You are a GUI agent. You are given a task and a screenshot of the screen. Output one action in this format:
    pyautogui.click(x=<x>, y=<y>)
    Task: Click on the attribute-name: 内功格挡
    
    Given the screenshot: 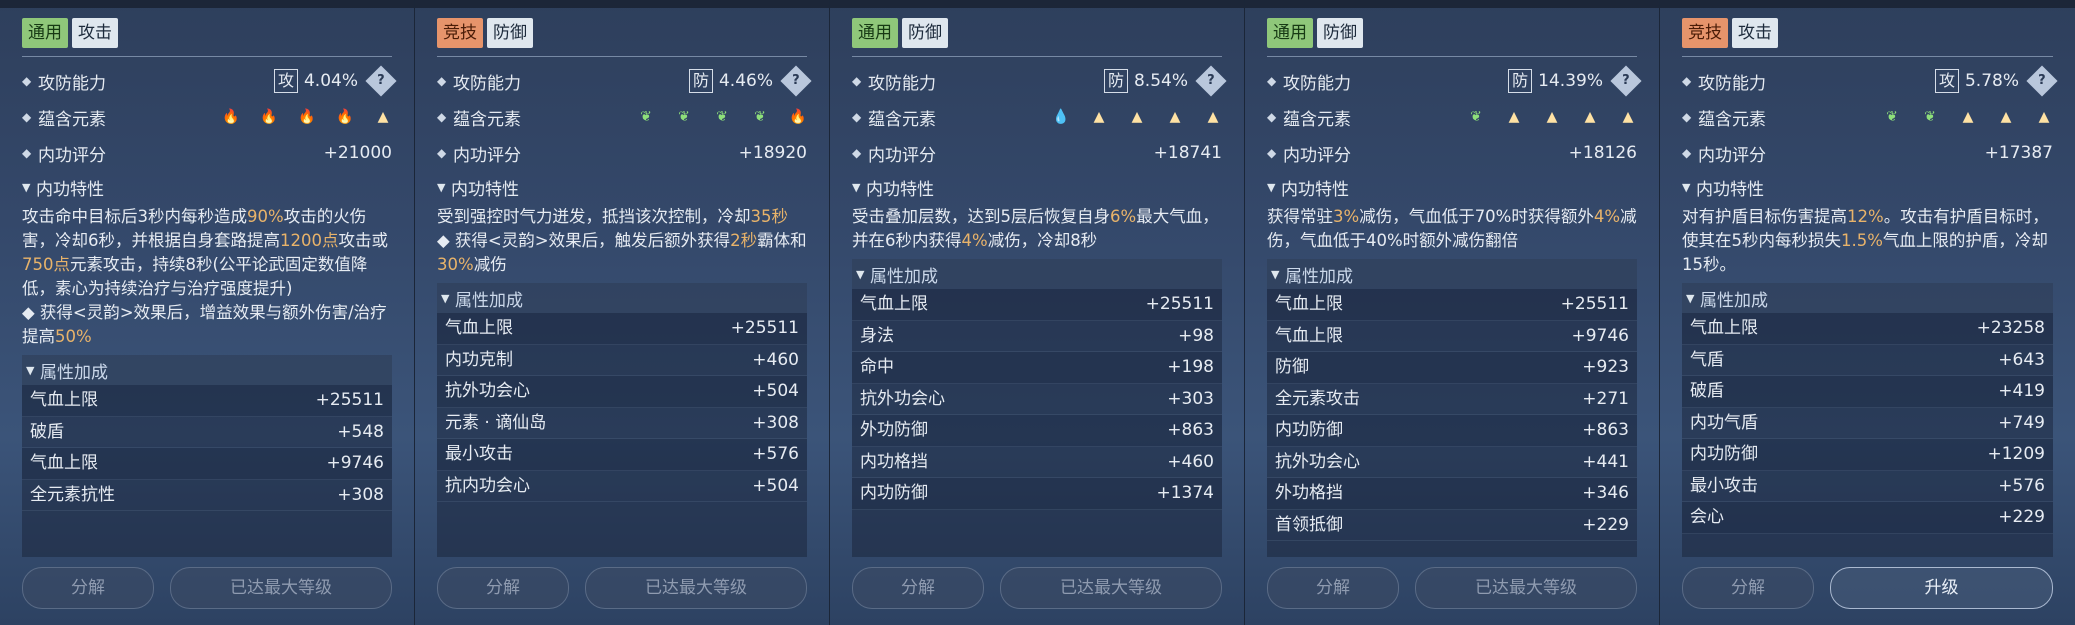 What is the action you would take?
    pyautogui.click(x=894, y=461)
    